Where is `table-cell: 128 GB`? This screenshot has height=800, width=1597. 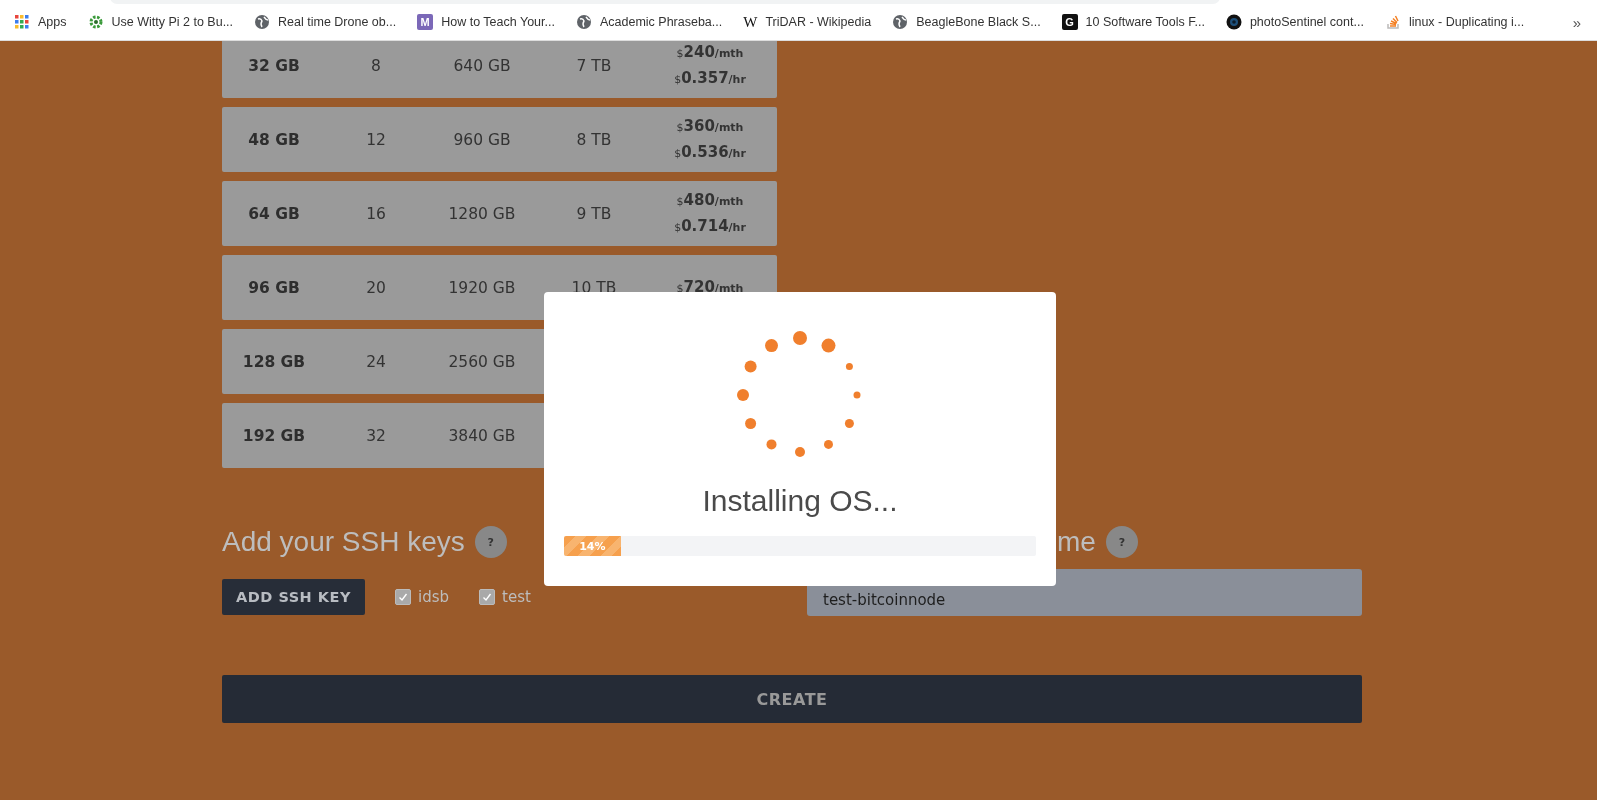
table-cell: 128 GB is located at coordinates (274, 361).